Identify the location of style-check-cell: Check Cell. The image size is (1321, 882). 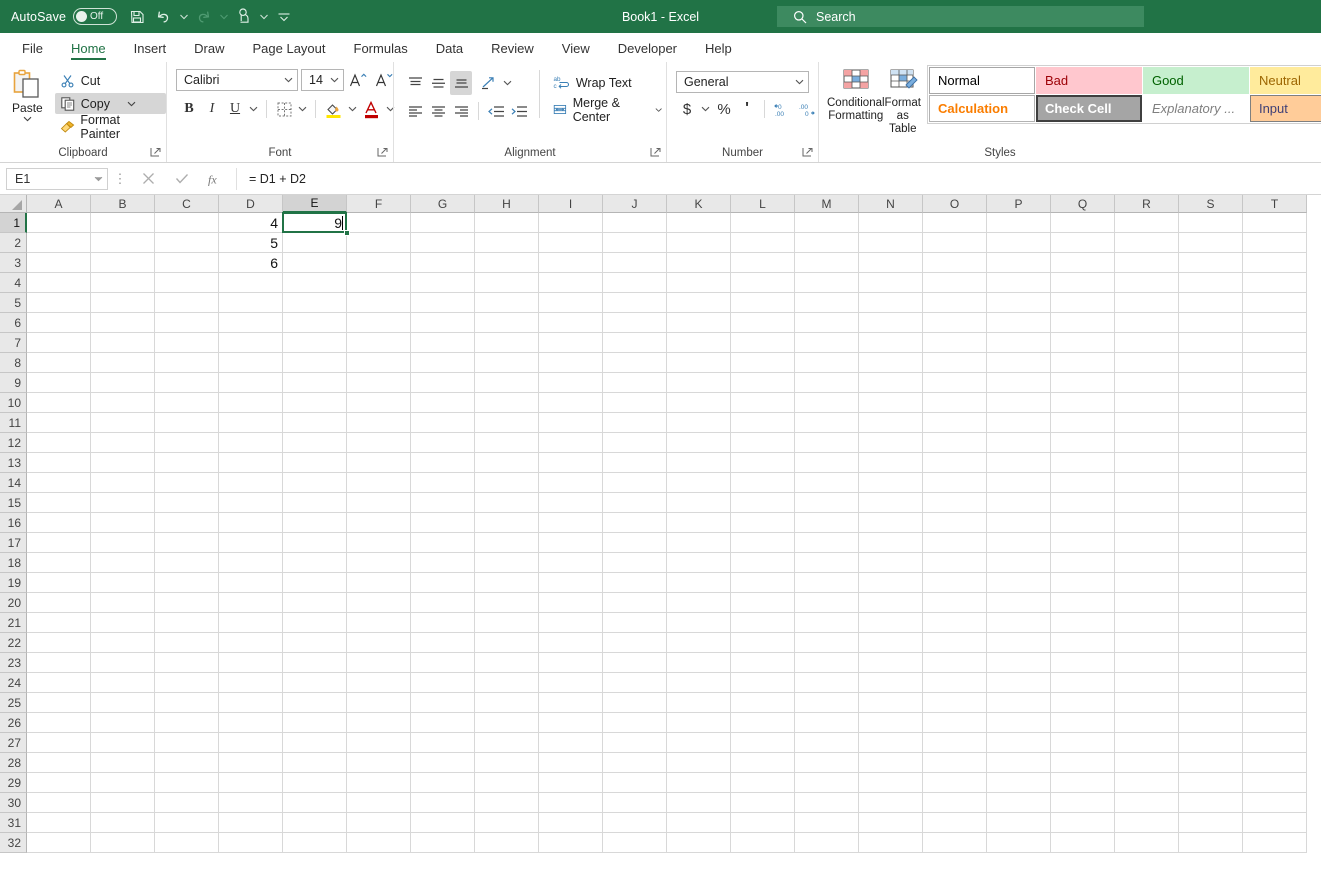
(1088, 108).